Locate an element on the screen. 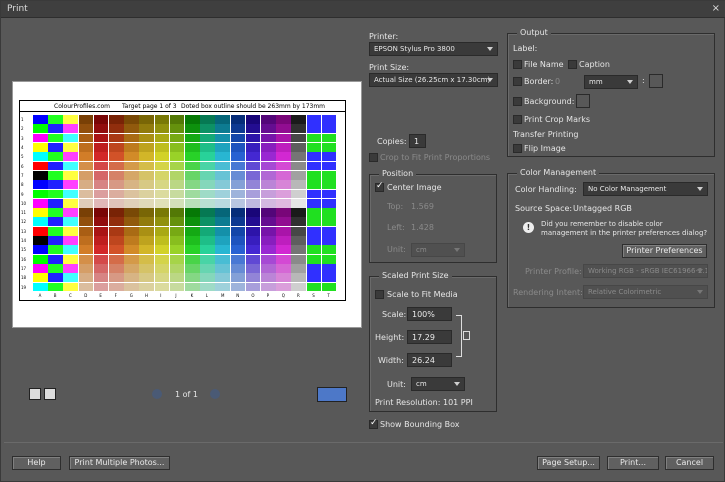 The height and width of the screenshot is (482, 725). crop-to-fit-checkbox is located at coordinates (373, 157).